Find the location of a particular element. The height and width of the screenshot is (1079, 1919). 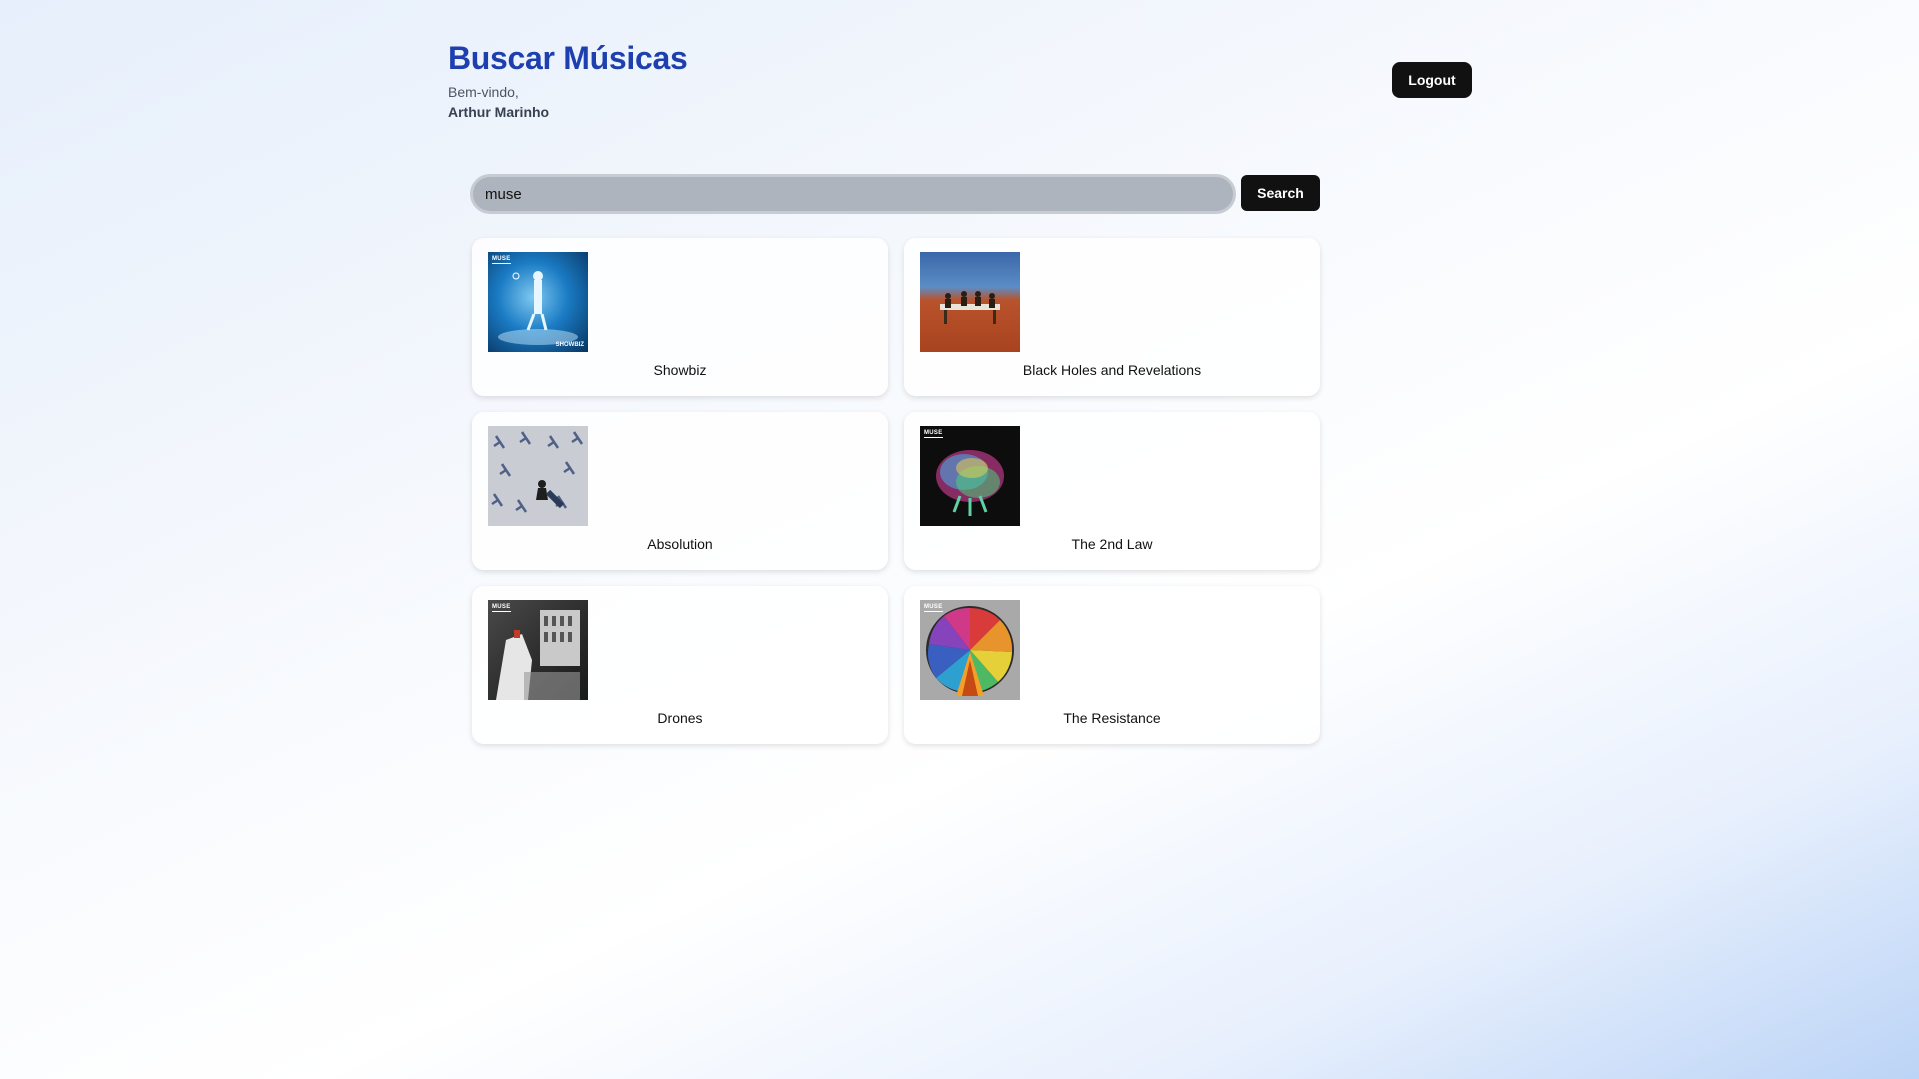

album-cover-showbiz: MUSE SHOWBIZ is located at coordinates (538, 302).